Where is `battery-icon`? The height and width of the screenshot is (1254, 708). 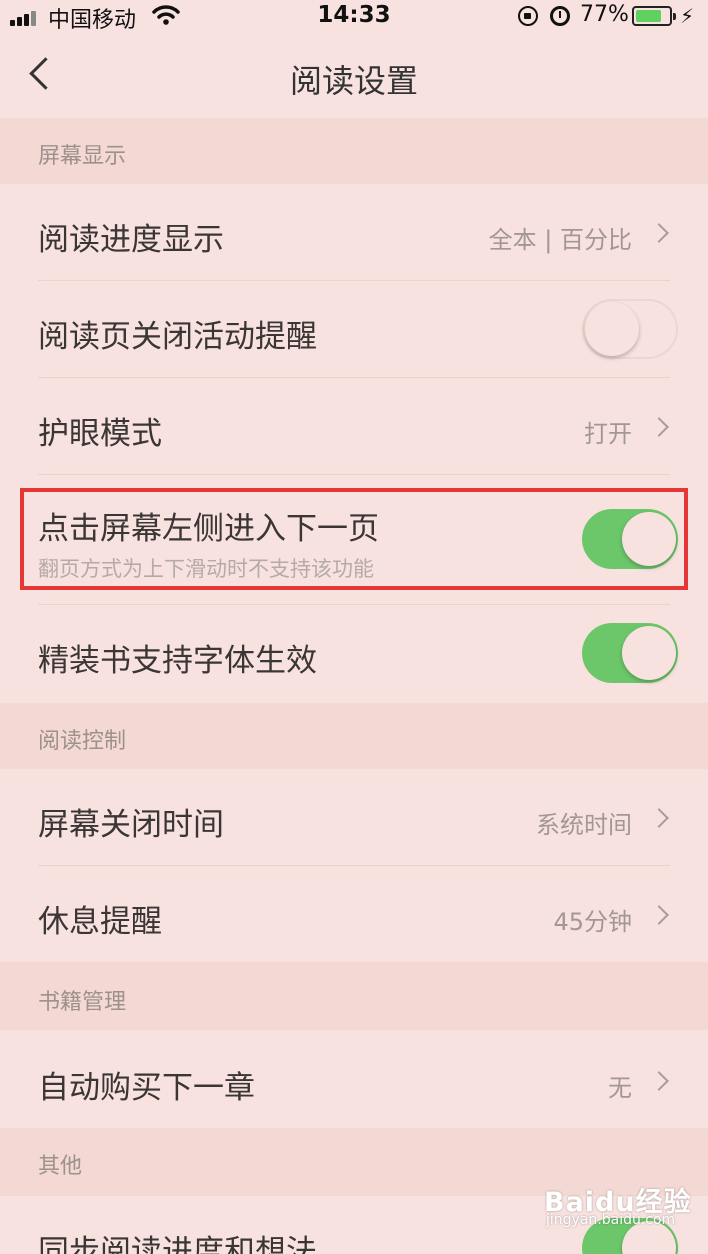
battery-icon is located at coordinates (654, 16).